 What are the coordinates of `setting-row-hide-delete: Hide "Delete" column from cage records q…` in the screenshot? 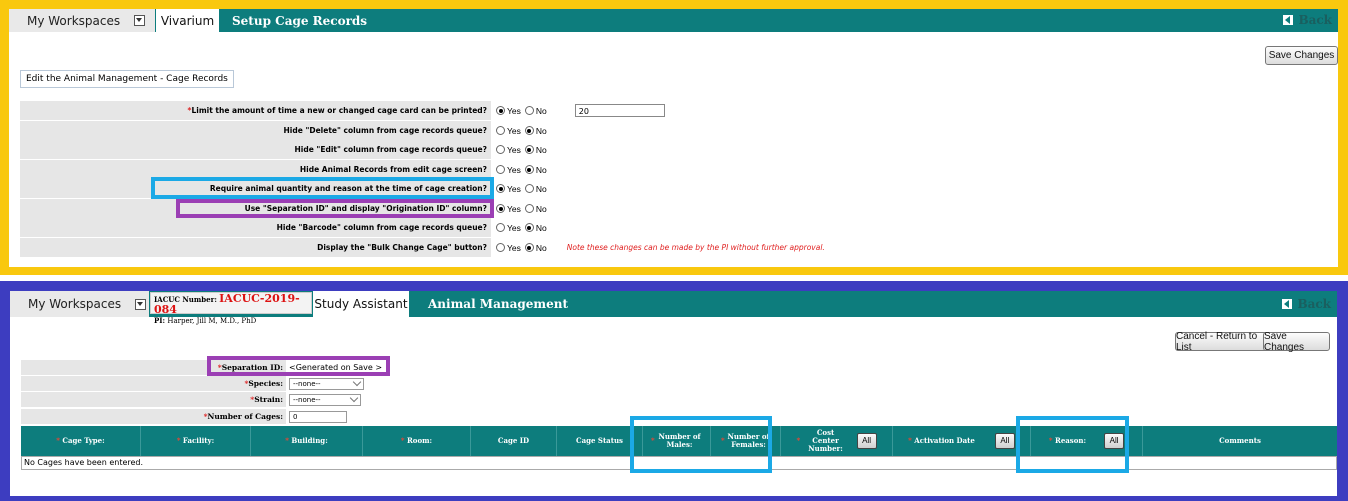 It's located at (679, 130).